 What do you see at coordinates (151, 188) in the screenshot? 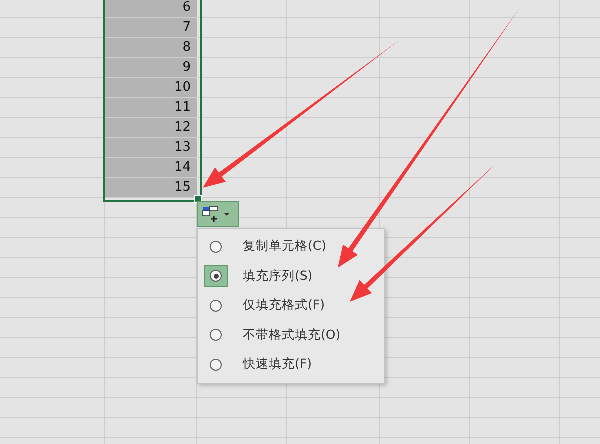
I see `table-cell: 15` at bounding box center [151, 188].